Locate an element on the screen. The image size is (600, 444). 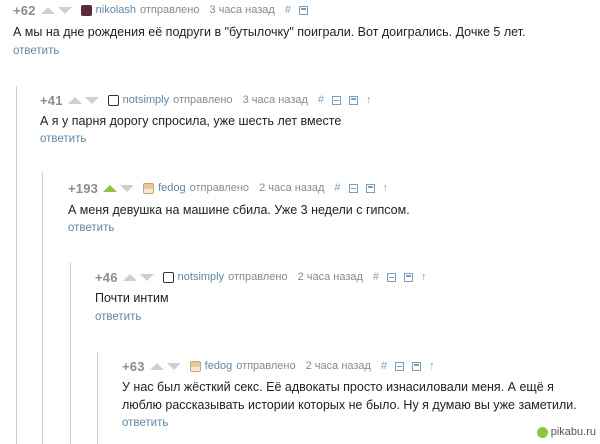
comment-rating: +63 is located at coordinates (133, 366).